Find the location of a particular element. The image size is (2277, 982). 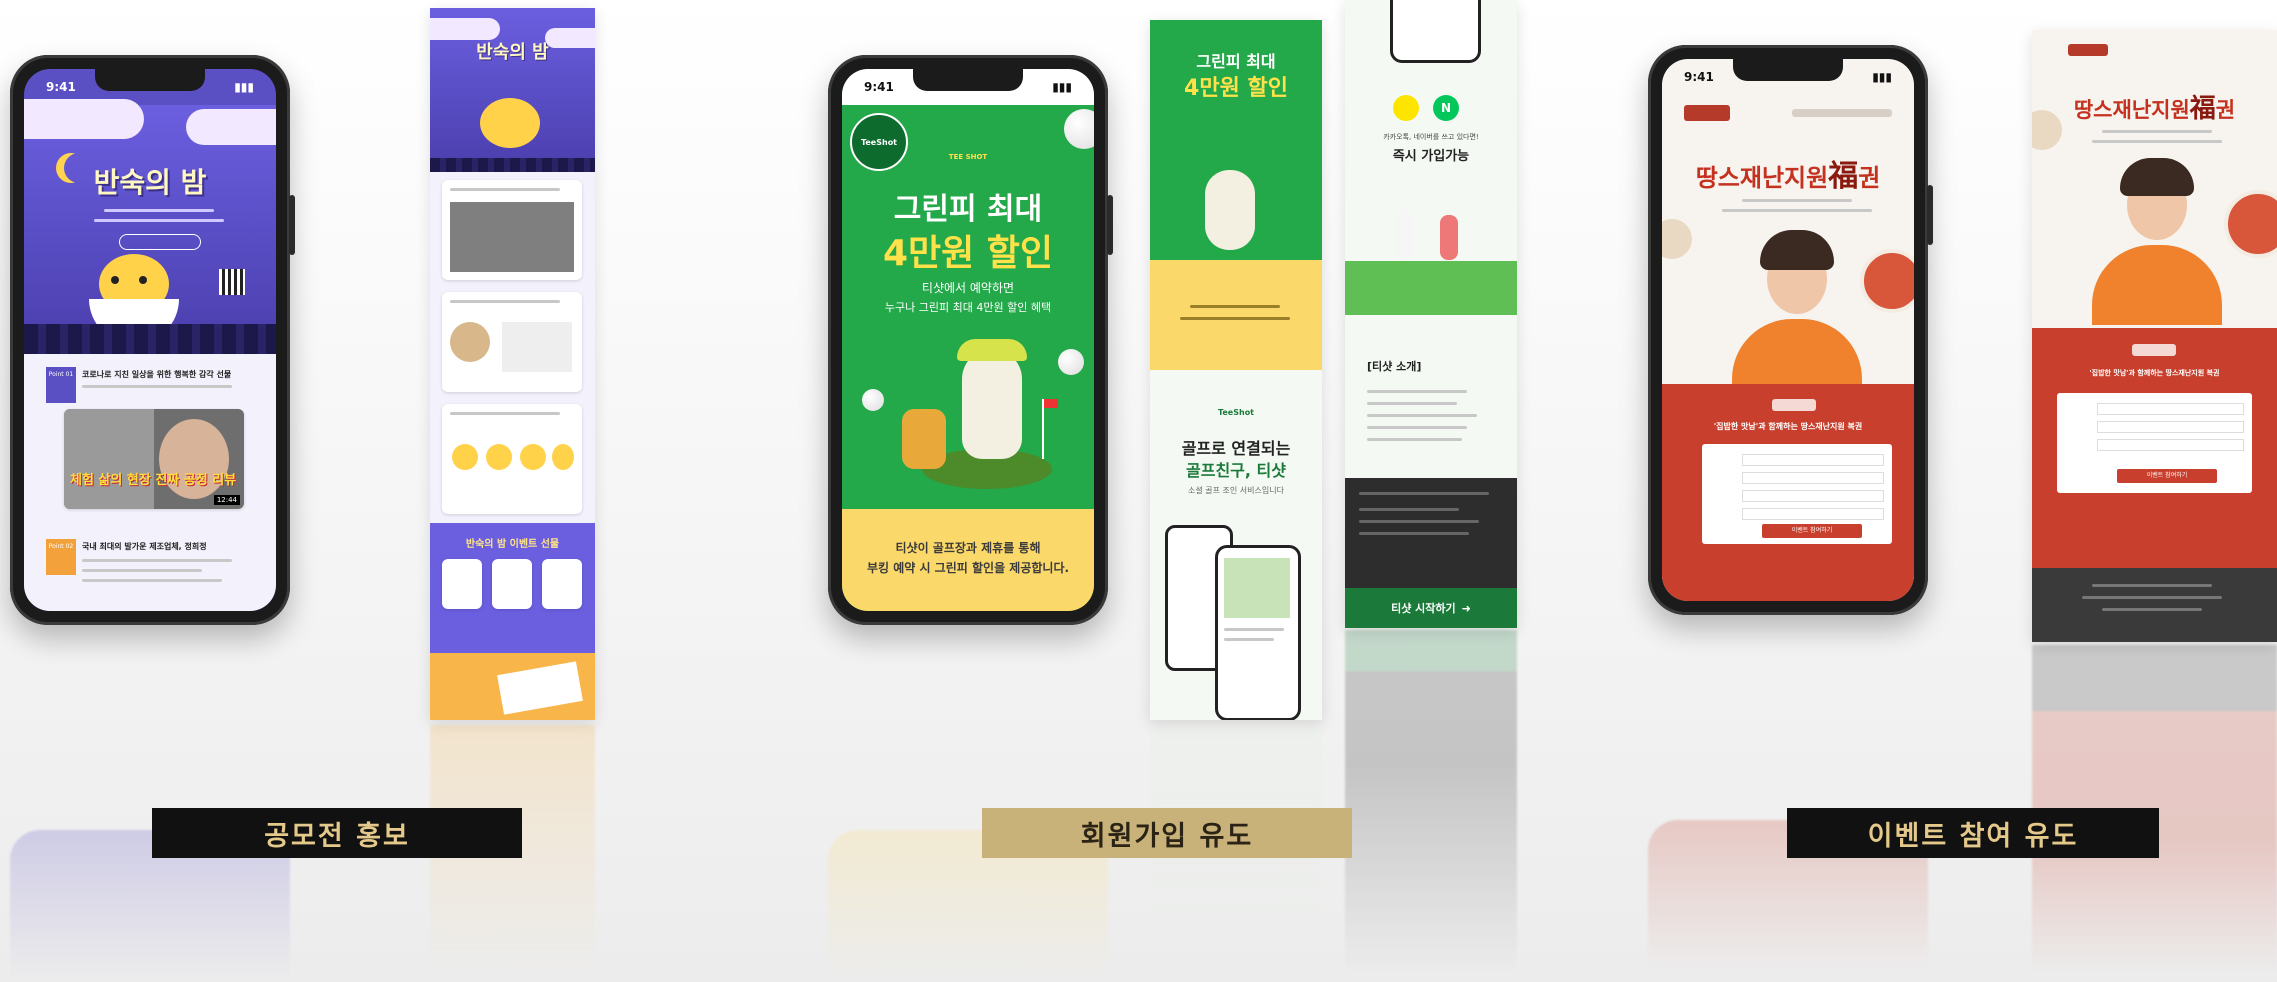

strip-event-headline: 땅스재난지원福권 is located at coordinates (2154, 109).